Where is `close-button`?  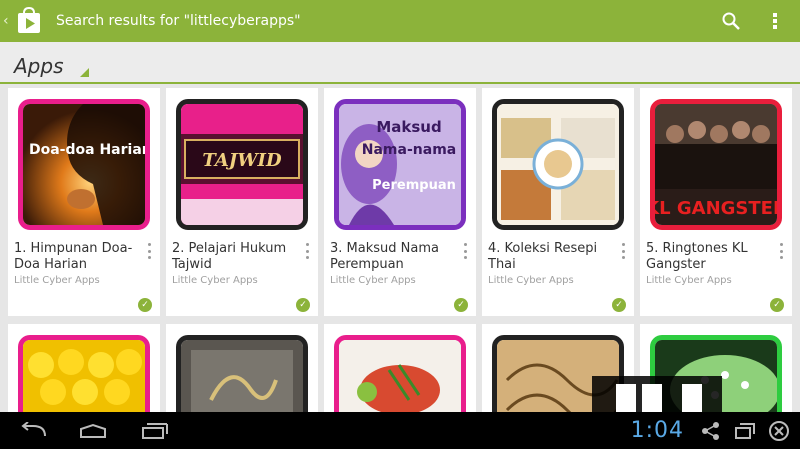
close-button is located at coordinates (779, 431).